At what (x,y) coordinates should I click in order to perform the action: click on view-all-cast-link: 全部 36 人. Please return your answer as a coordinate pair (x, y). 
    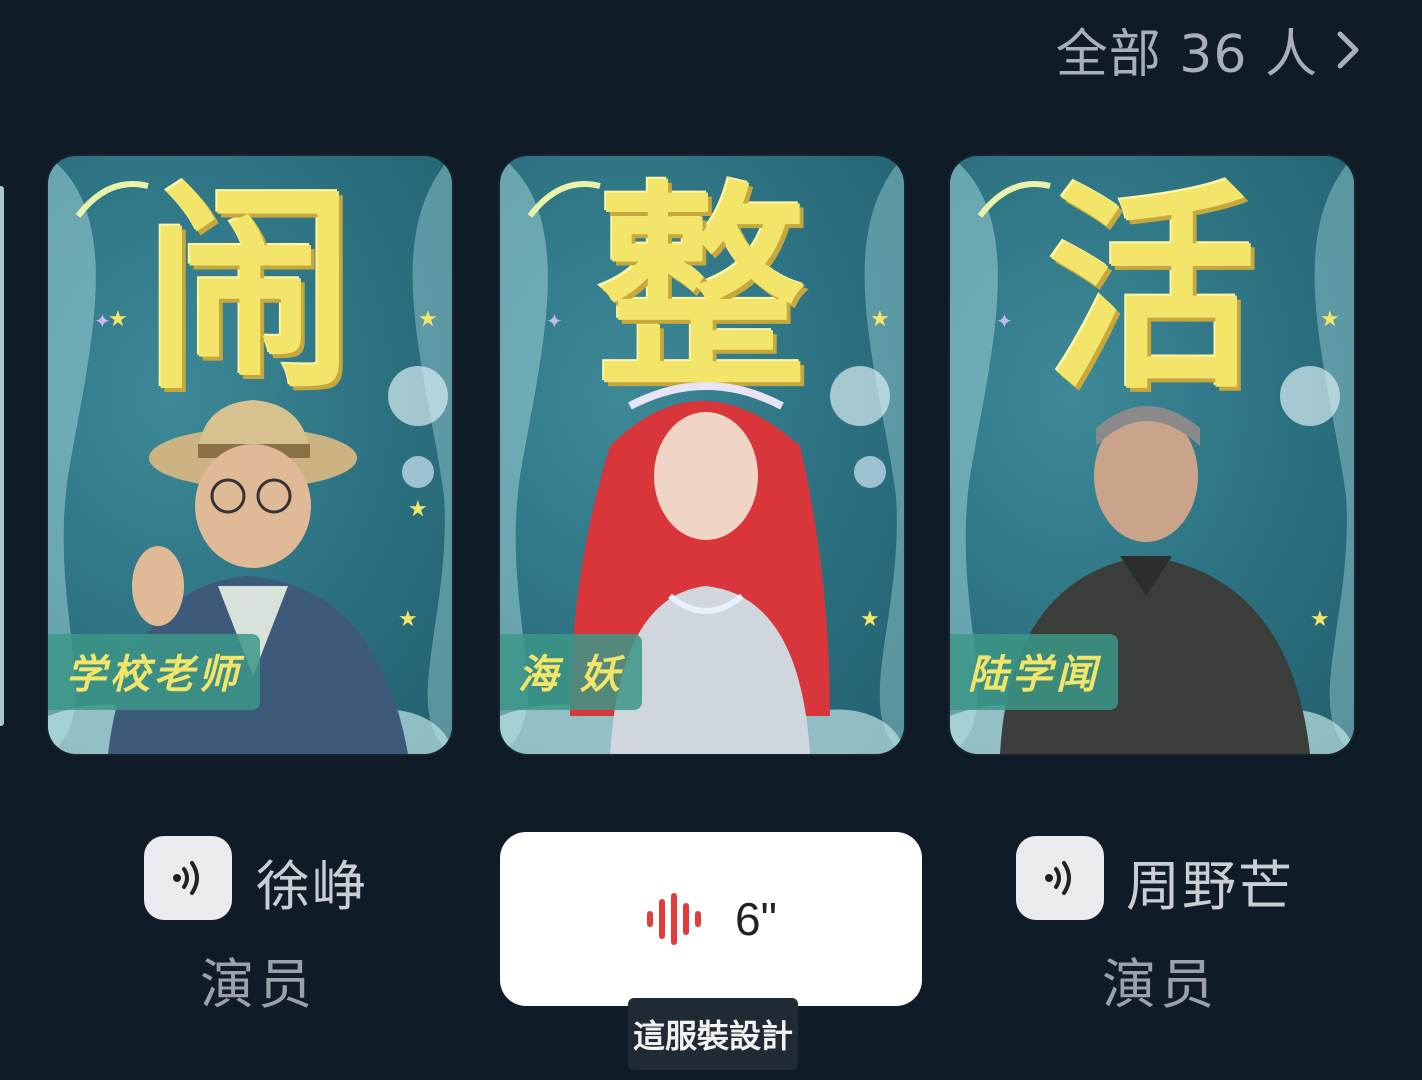
    Looking at the image, I should click on (1208, 49).